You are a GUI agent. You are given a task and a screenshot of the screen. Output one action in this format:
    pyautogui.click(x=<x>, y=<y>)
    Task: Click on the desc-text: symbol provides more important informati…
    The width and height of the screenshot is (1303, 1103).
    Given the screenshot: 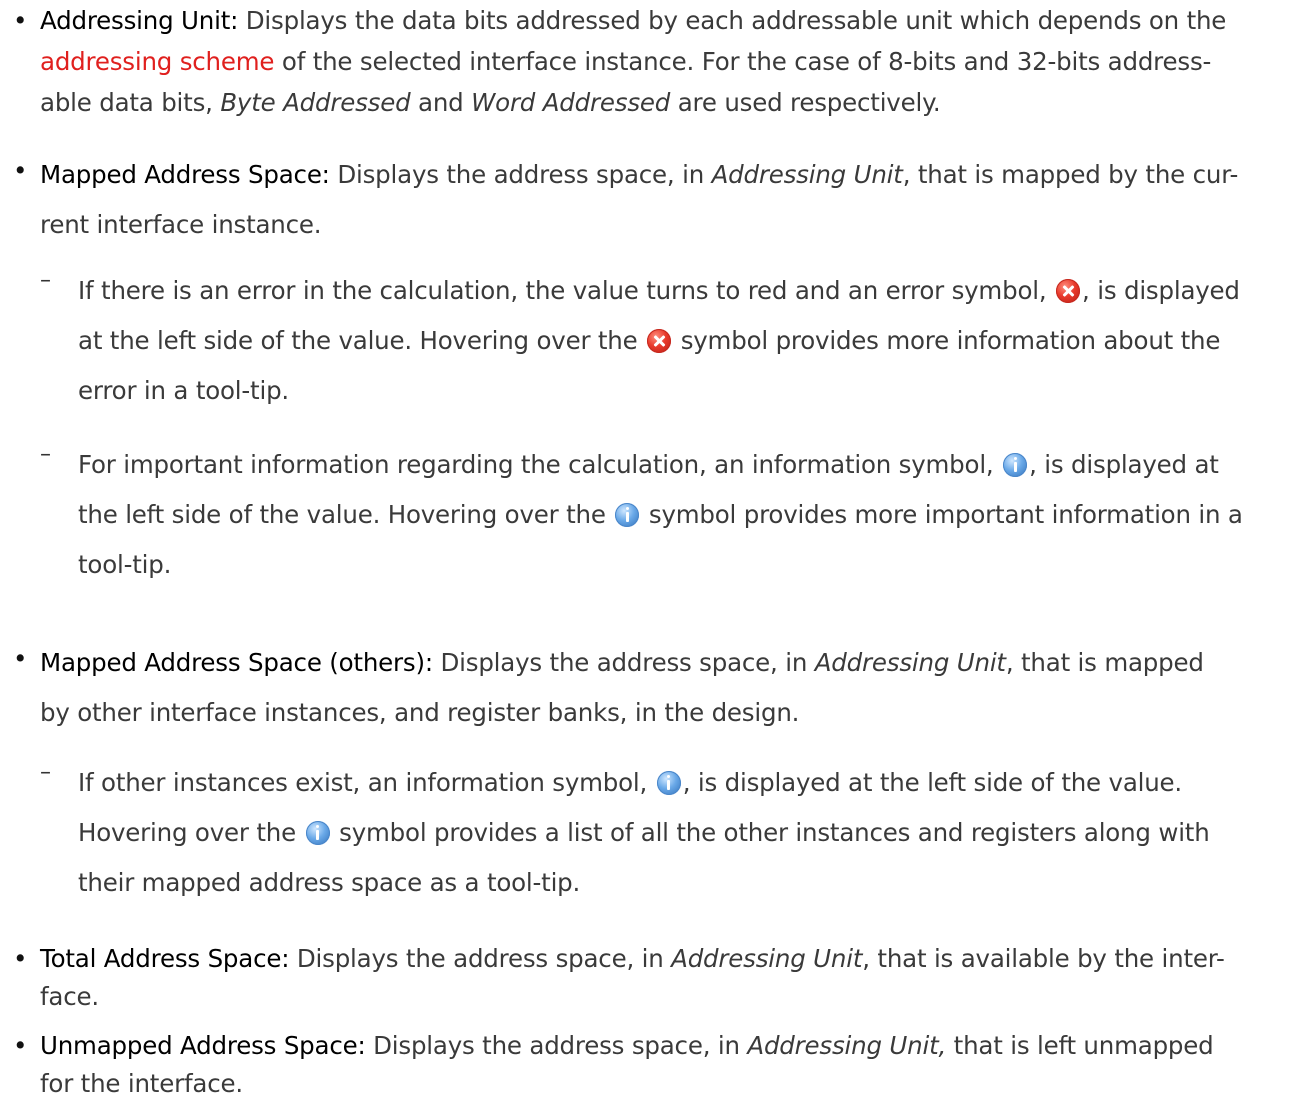 What is the action you would take?
    pyautogui.click(x=942, y=514)
    